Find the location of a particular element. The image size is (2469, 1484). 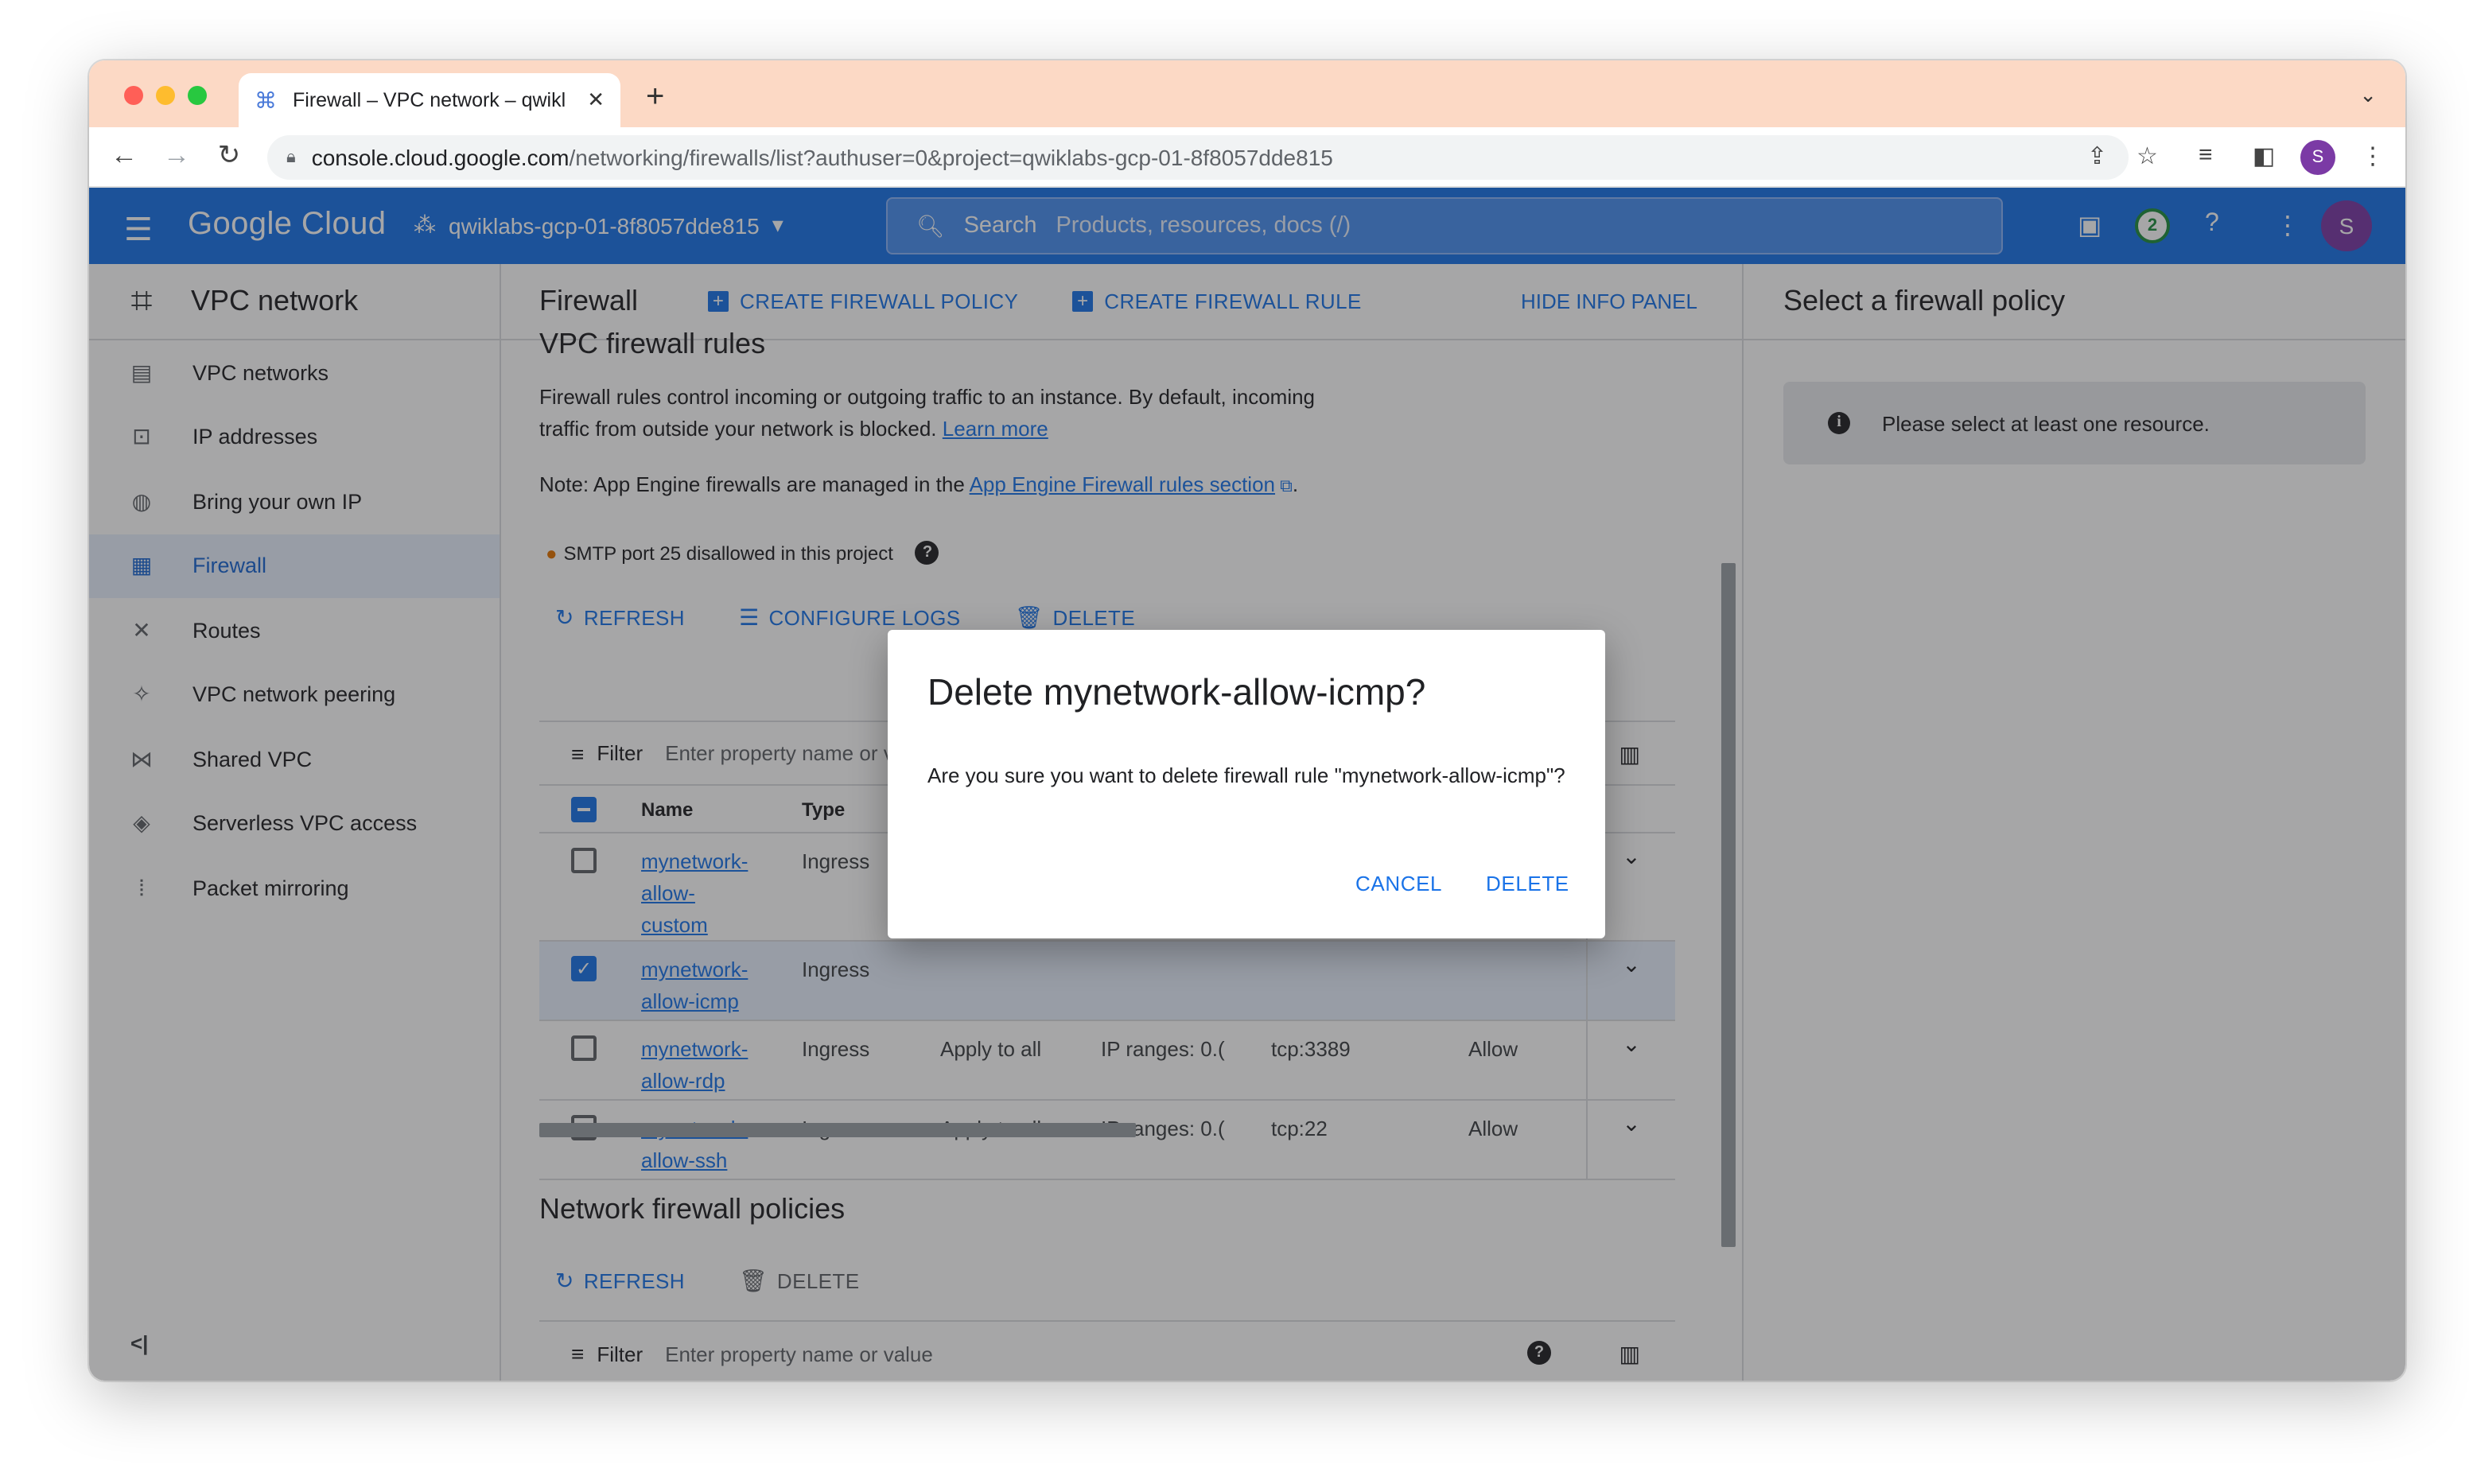

url-domain: console.cloud.google.com is located at coordinates (440, 157).